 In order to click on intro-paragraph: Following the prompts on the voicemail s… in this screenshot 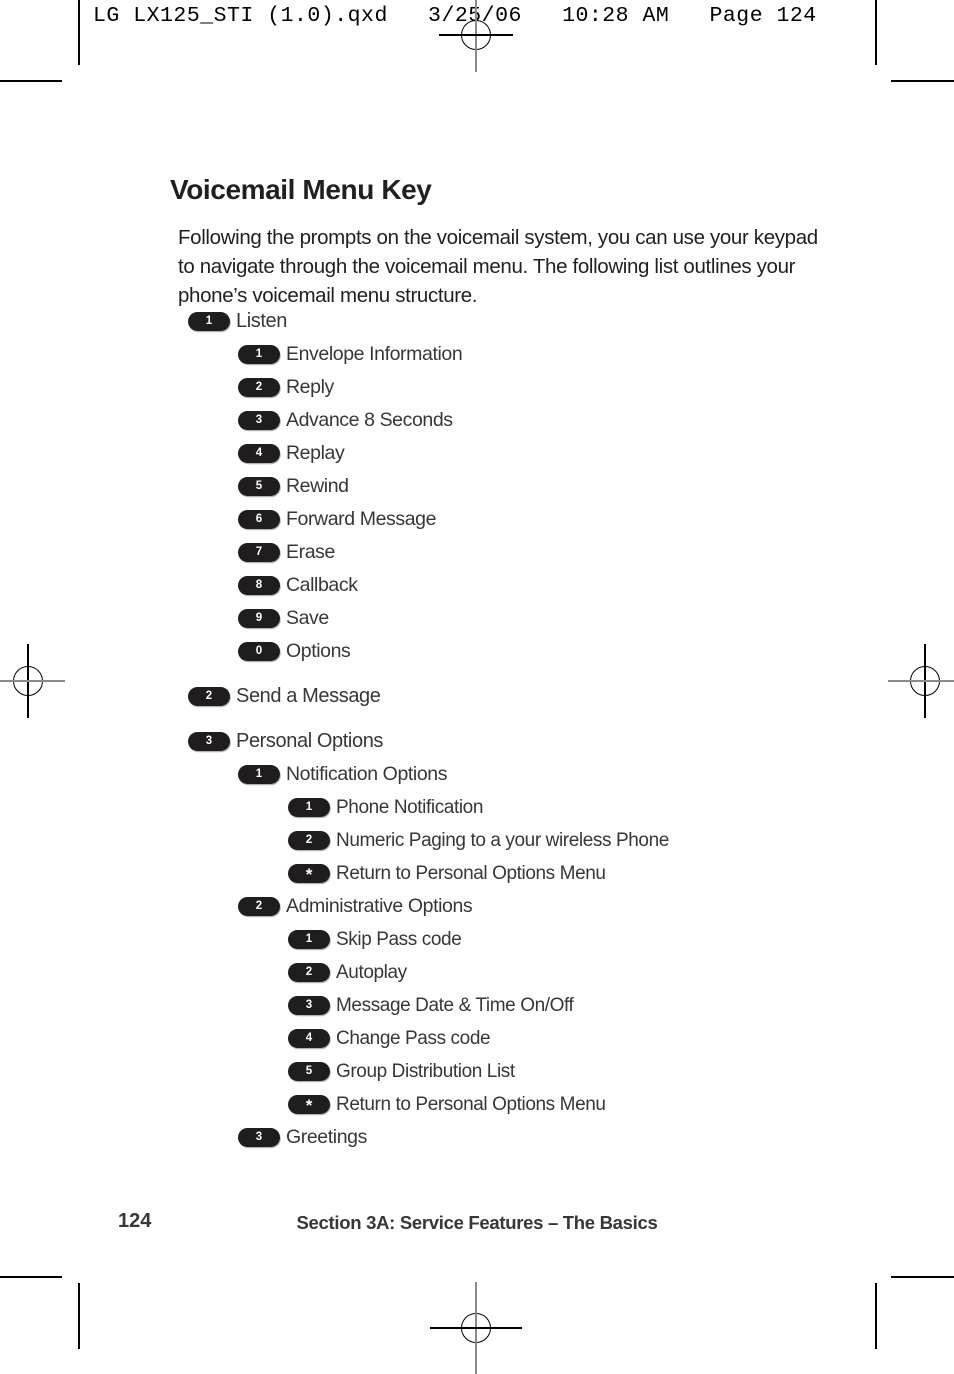, I will do `click(498, 266)`.